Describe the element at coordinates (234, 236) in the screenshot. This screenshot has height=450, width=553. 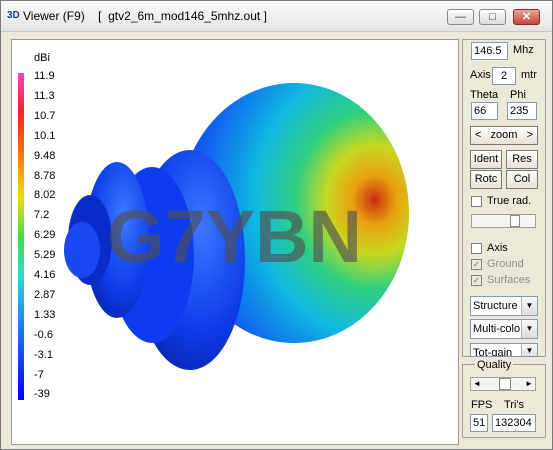
I see `watermark-text: G7YBN` at that location.